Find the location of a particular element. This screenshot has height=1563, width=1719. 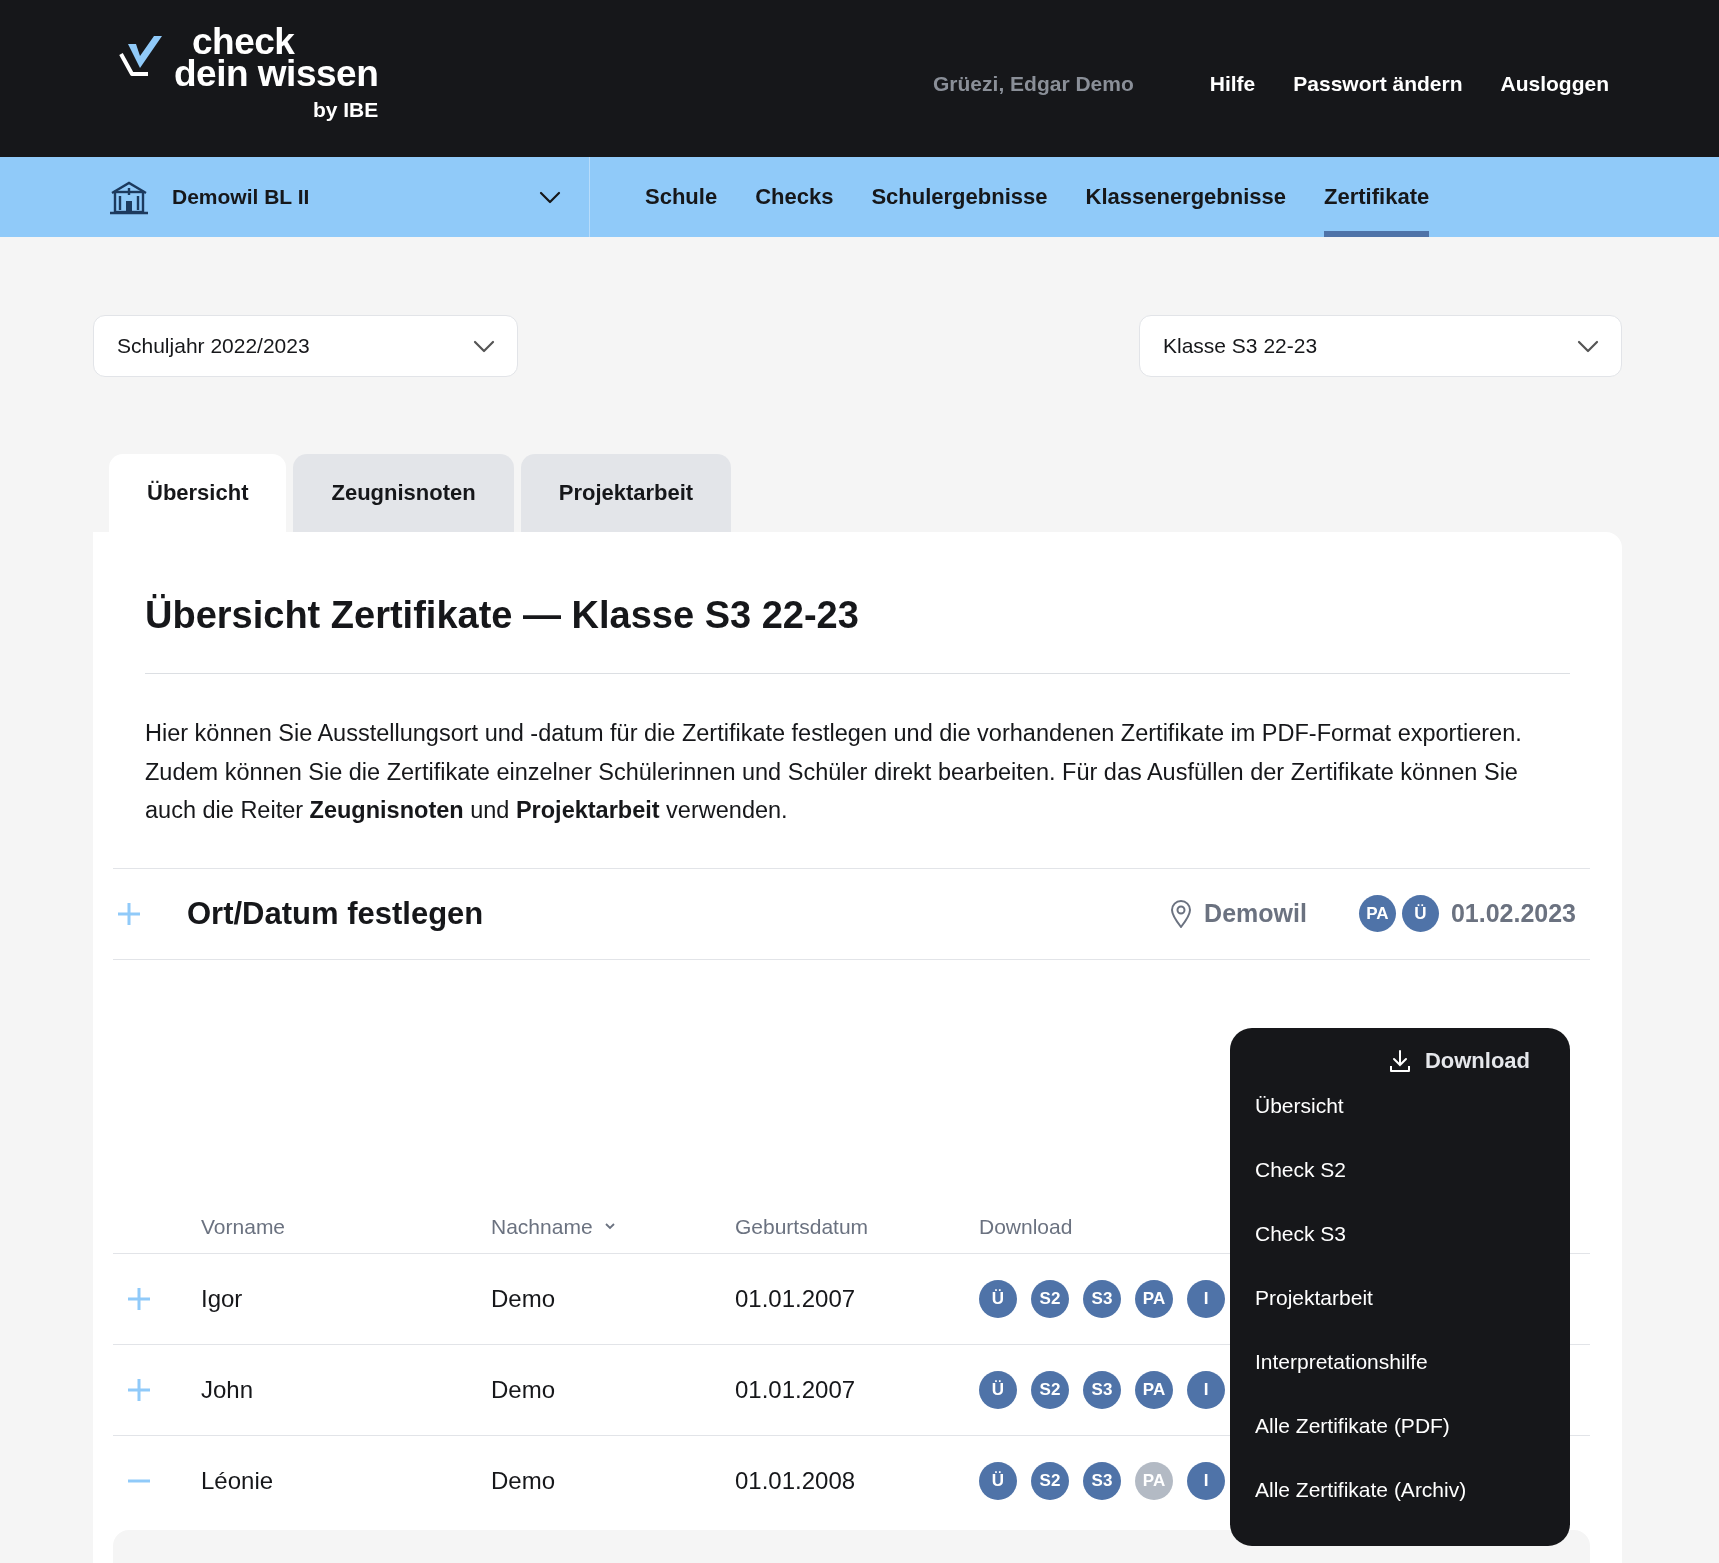

table-cell-text: John is located at coordinates (228, 1389).